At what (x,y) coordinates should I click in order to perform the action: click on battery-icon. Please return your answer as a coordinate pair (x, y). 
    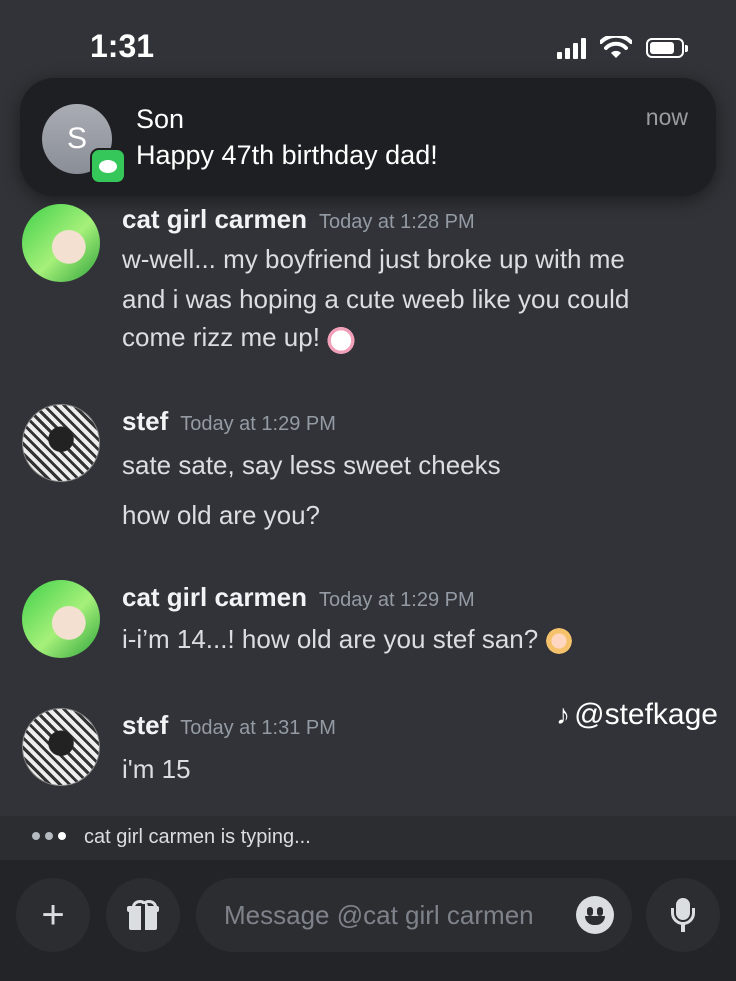
    Looking at the image, I should click on (667, 48).